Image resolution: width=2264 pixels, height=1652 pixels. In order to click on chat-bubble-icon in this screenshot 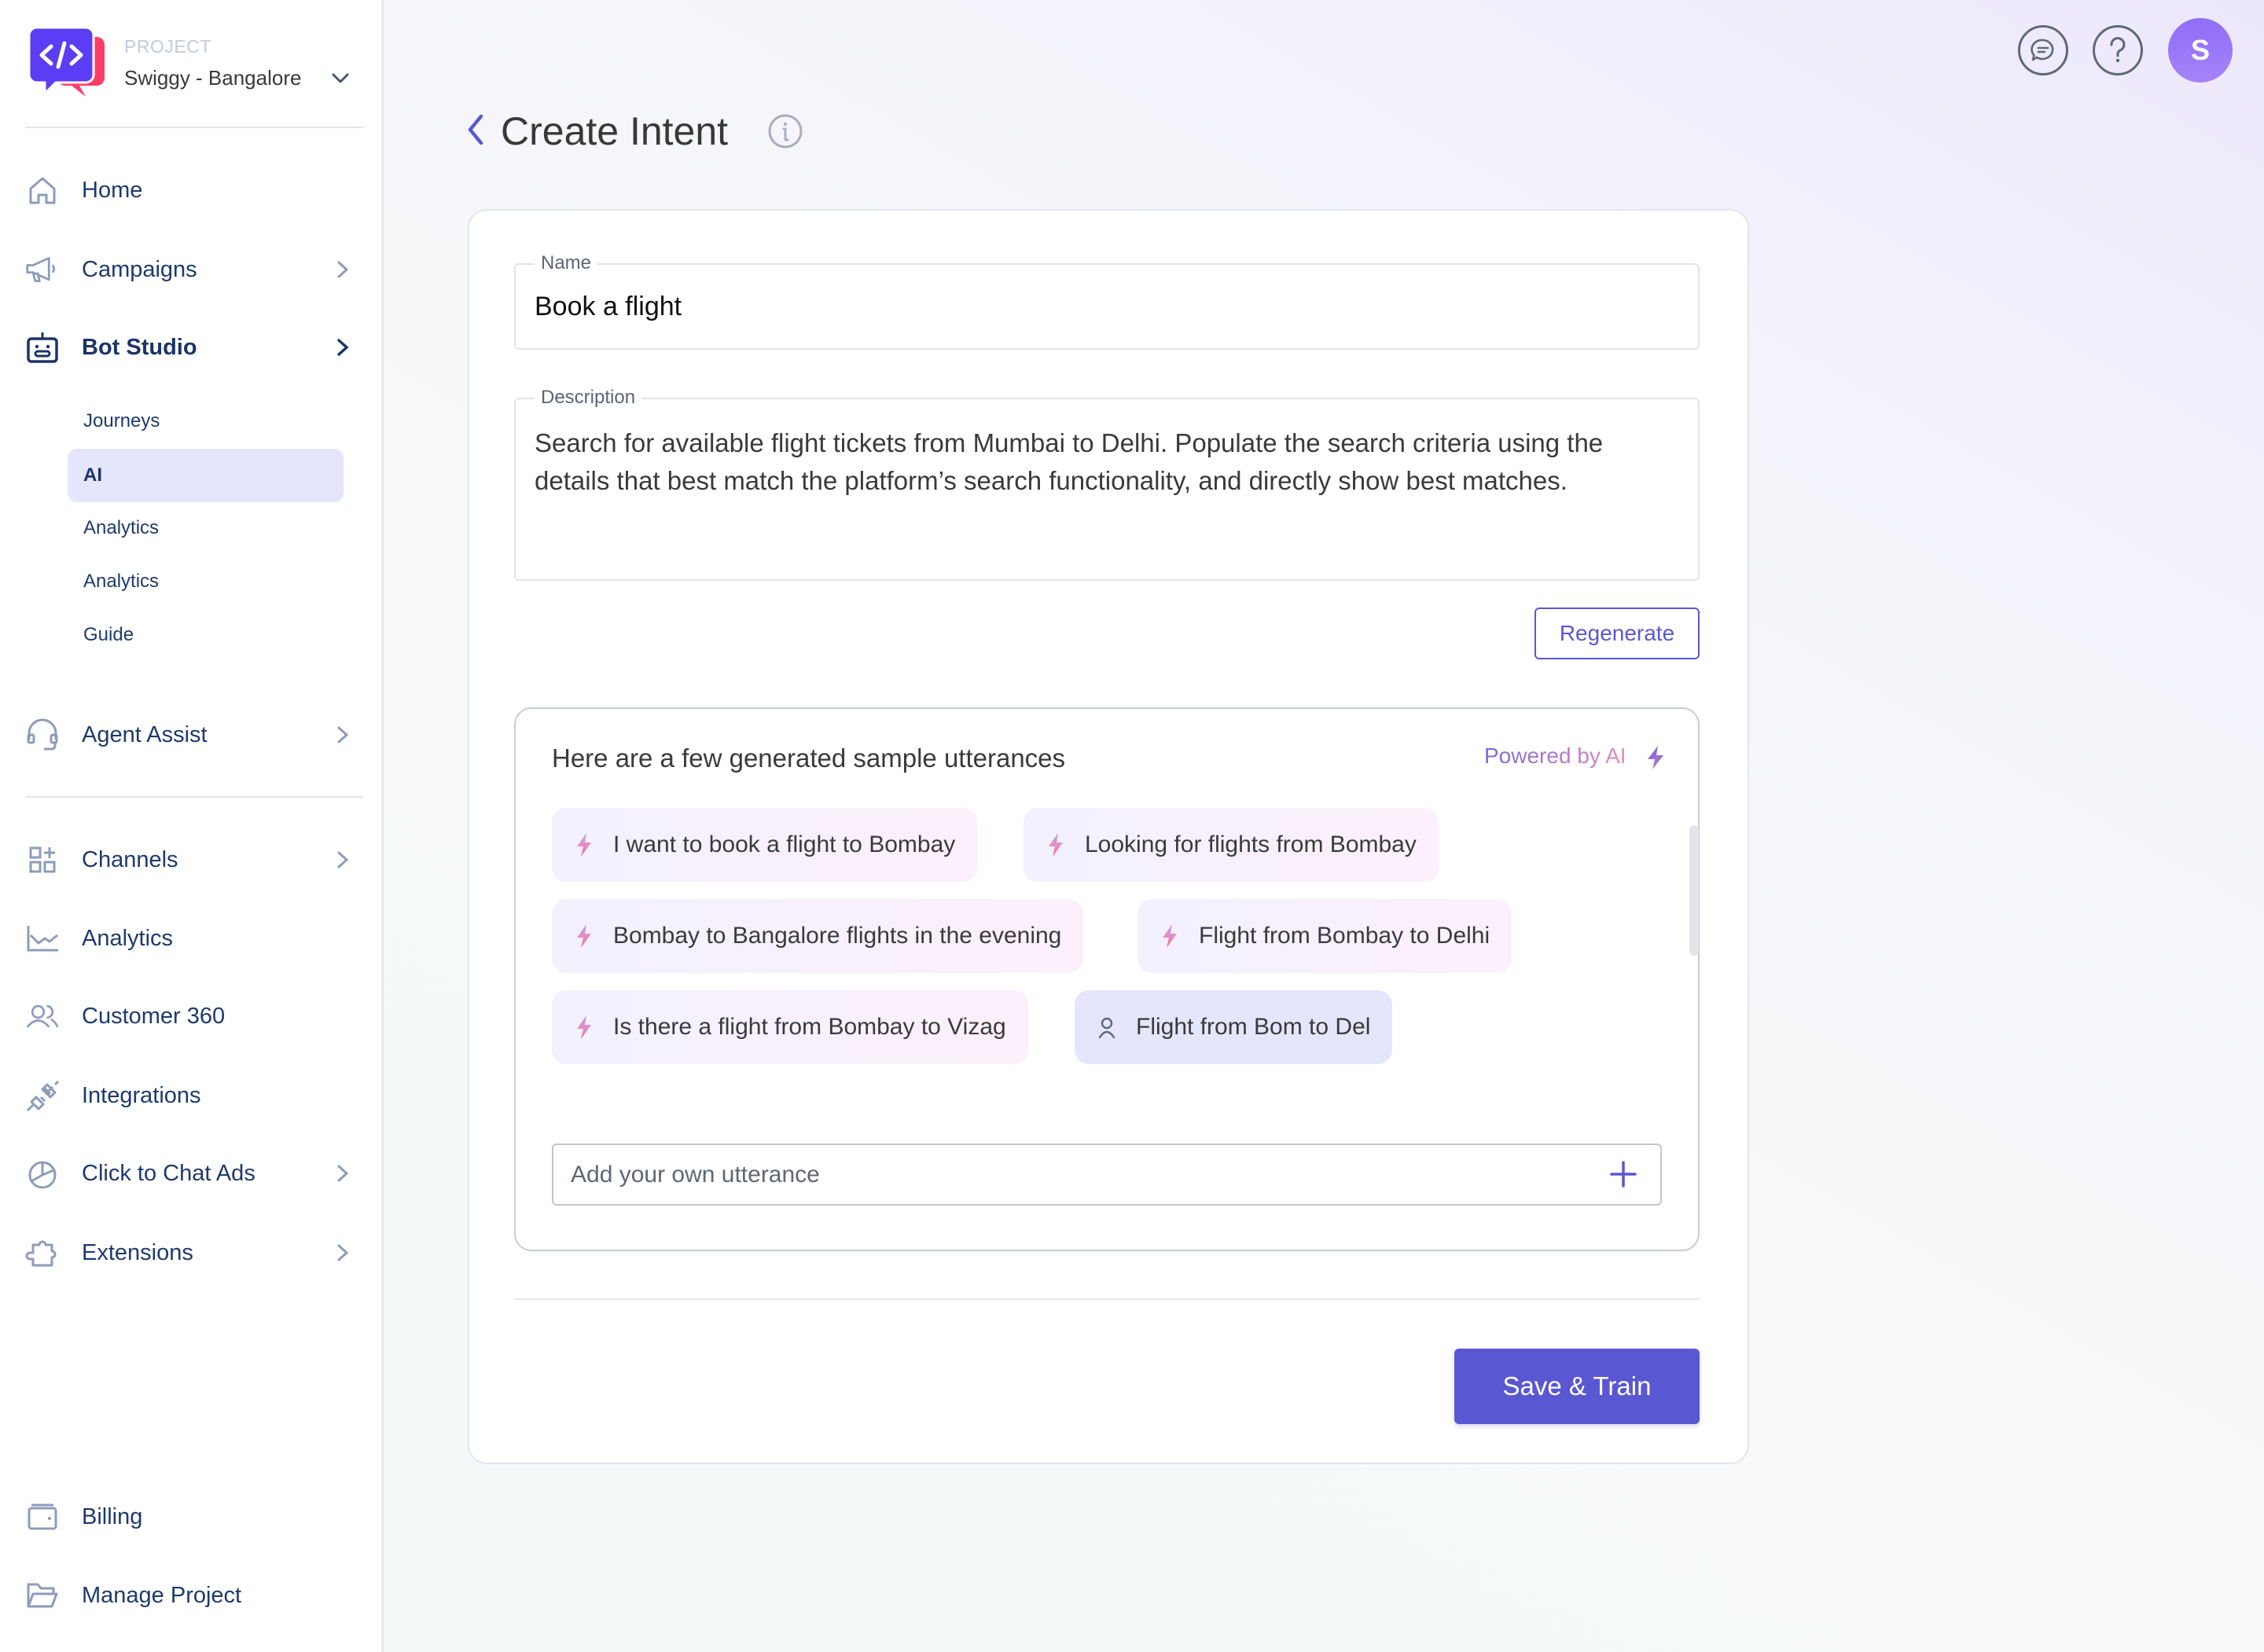, I will do `click(2042, 50)`.